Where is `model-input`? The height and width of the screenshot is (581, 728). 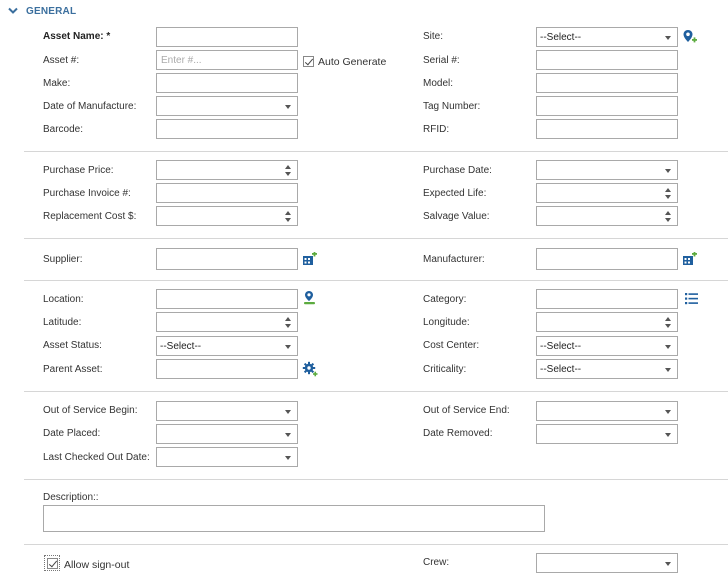 model-input is located at coordinates (607, 83).